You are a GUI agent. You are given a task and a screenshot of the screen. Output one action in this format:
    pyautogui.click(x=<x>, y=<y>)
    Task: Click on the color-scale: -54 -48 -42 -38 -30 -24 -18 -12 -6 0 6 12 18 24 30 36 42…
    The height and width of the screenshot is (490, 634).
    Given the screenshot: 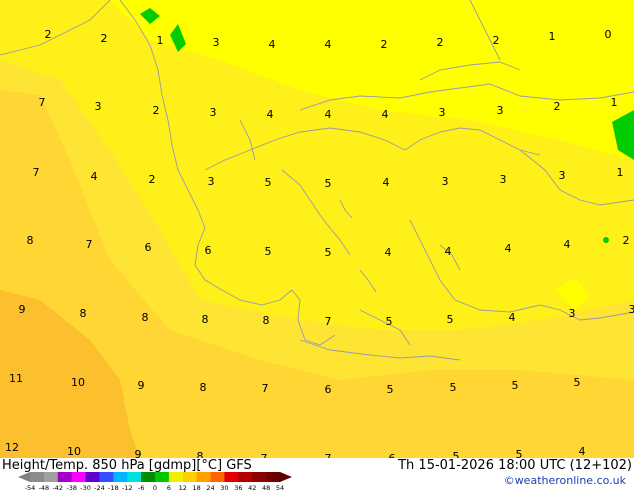 What is the action you would take?
    pyautogui.click(x=155, y=481)
    